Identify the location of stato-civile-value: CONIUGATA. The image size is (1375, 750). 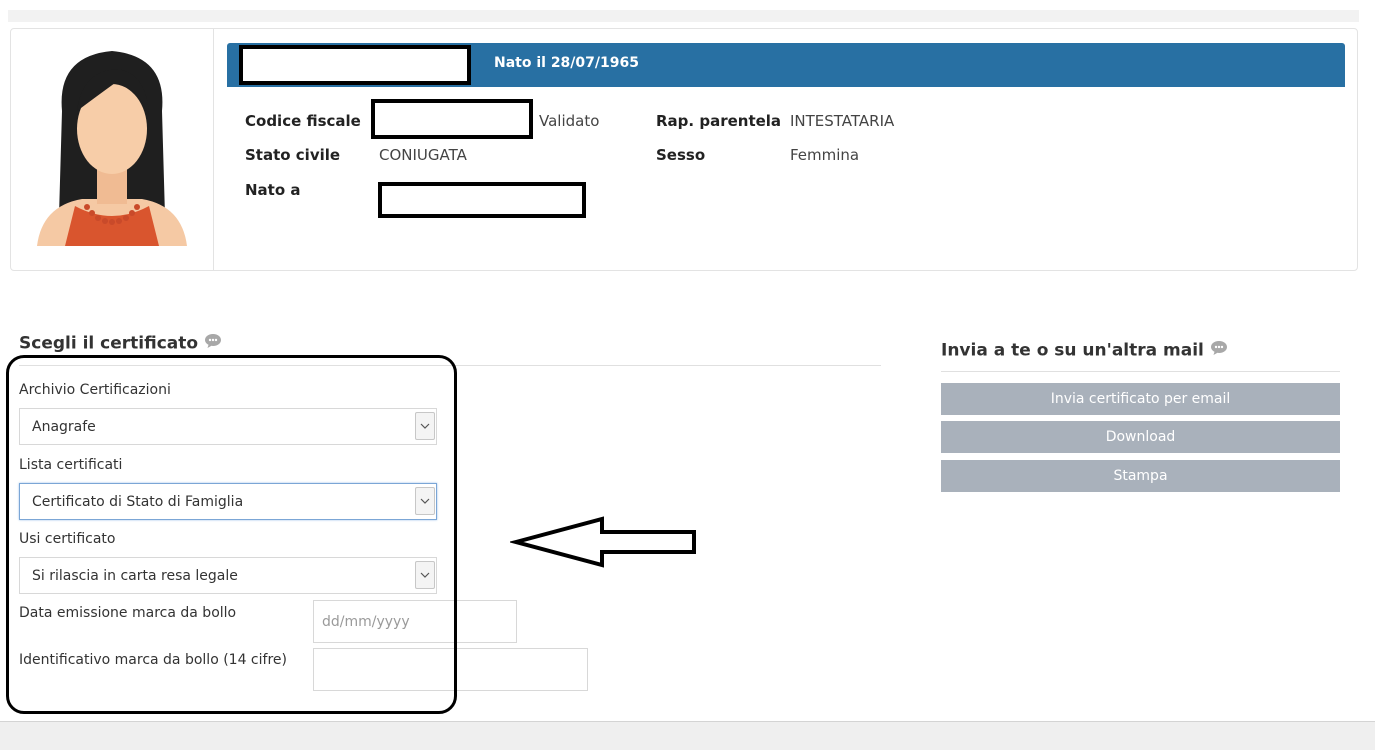
(423, 155).